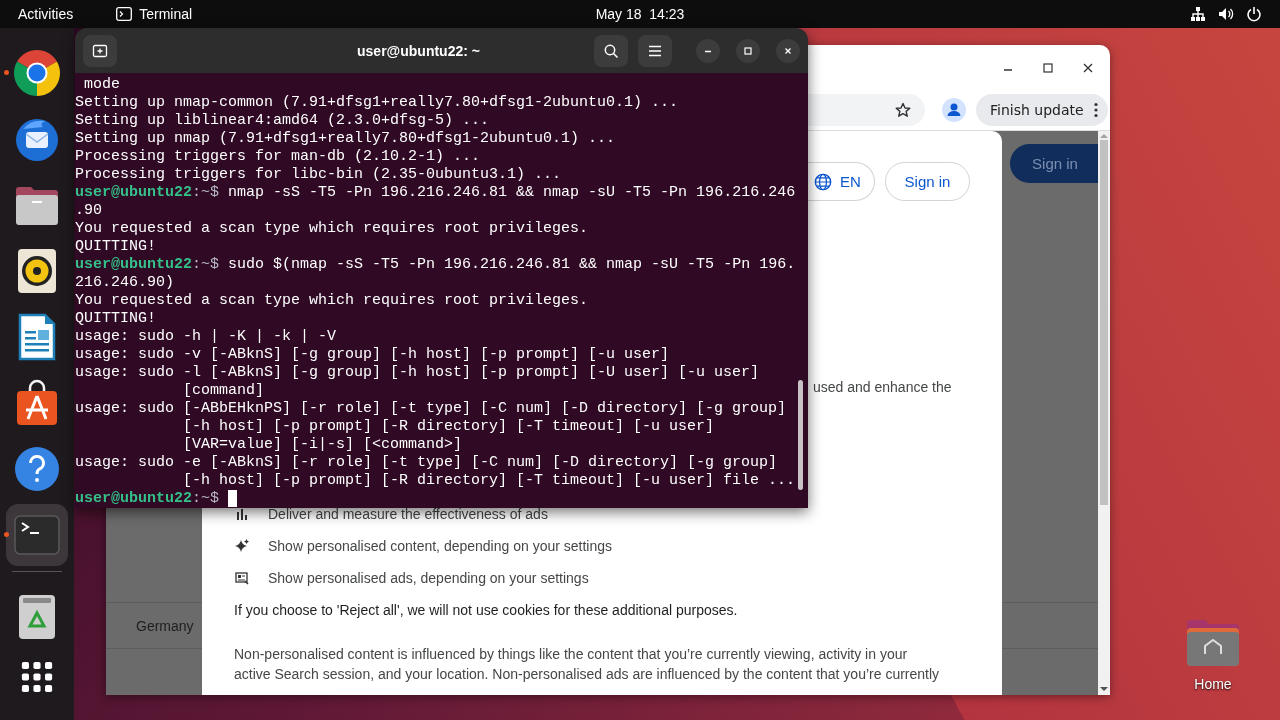 The height and width of the screenshot is (720, 1280). I want to click on finish-update-button: Finish update, so click(1042, 110).